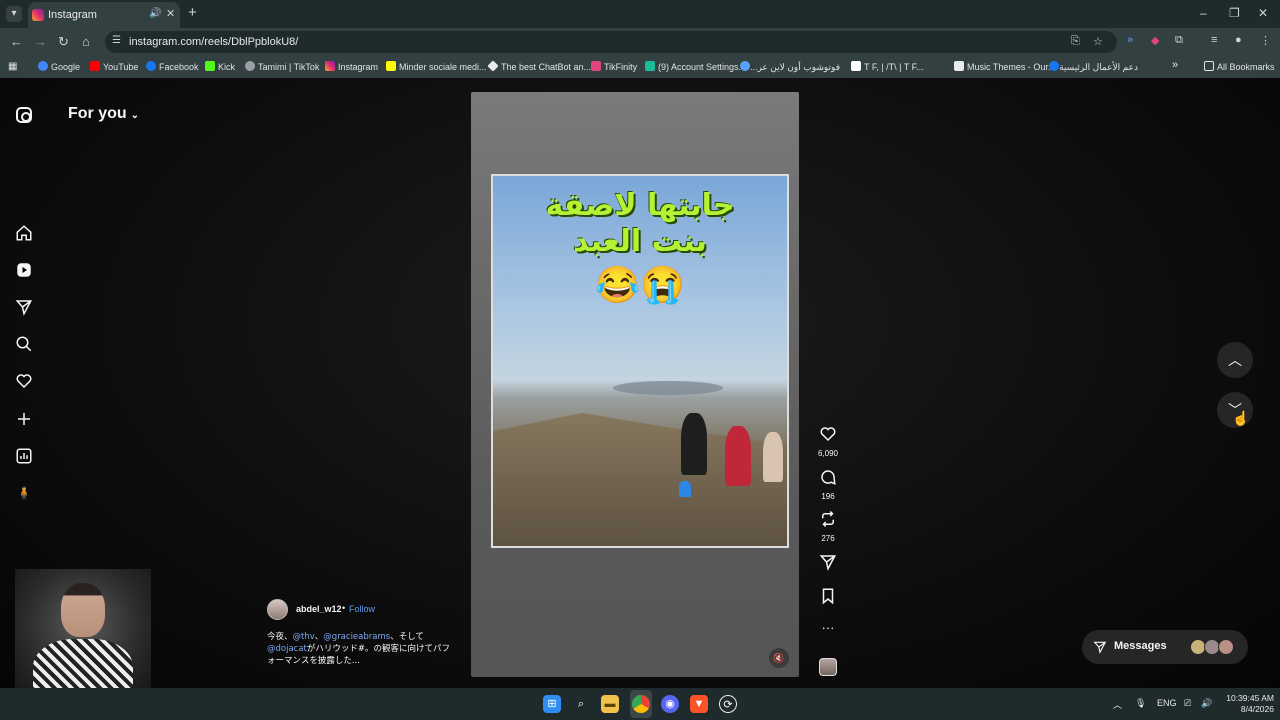 Image resolution: width=1280 pixels, height=720 pixels. I want to click on instagram-logo-icon, so click(24, 115).